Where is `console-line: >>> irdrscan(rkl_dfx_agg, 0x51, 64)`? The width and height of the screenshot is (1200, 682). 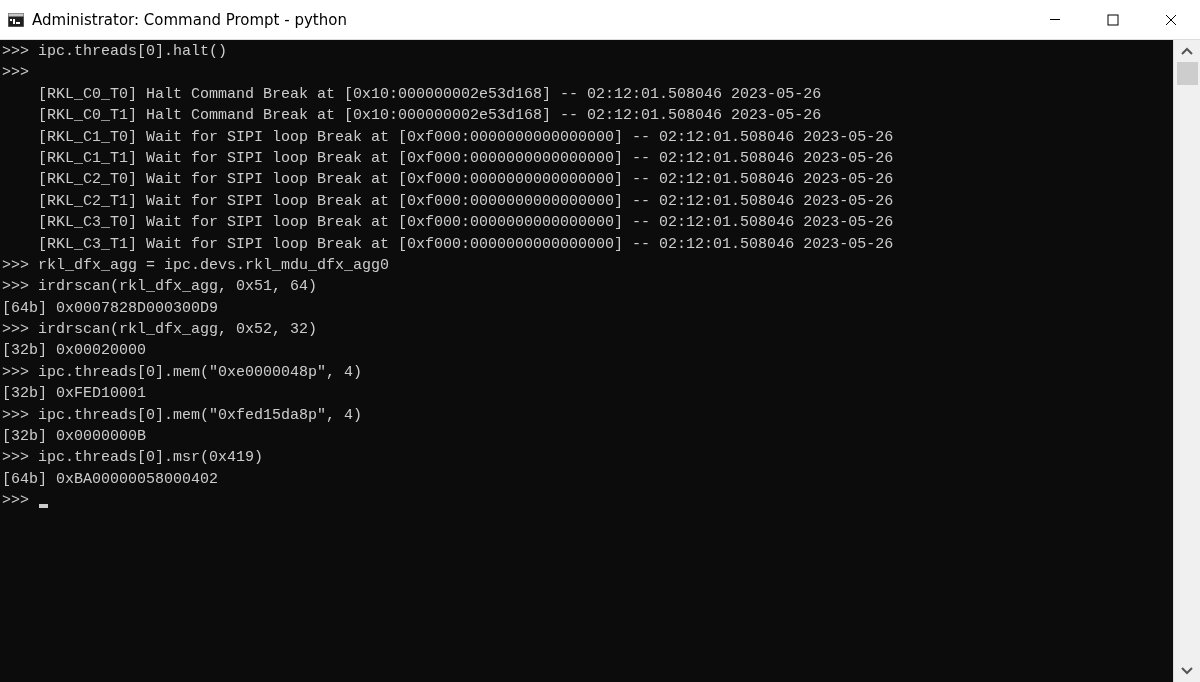 console-line: >>> irdrscan(rkl_dfx_agg, 0x51, 64) is located at coordinates (160, 287).